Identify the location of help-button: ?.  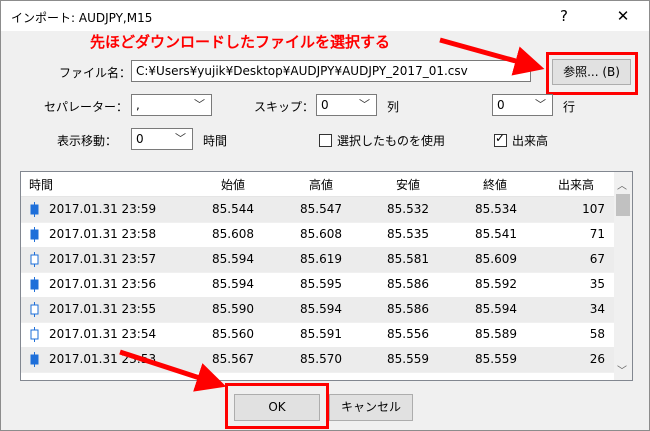
(564, 16).